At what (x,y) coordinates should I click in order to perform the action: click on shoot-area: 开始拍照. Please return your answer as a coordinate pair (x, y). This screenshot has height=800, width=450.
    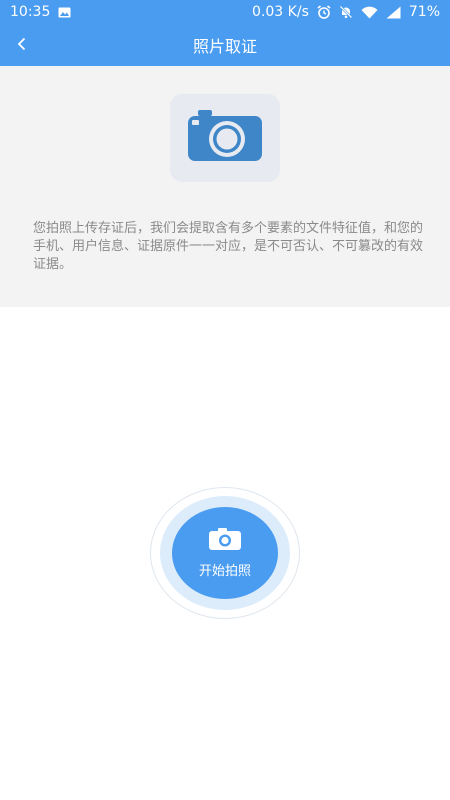
    Looking at the image, I should click on (225, 553).